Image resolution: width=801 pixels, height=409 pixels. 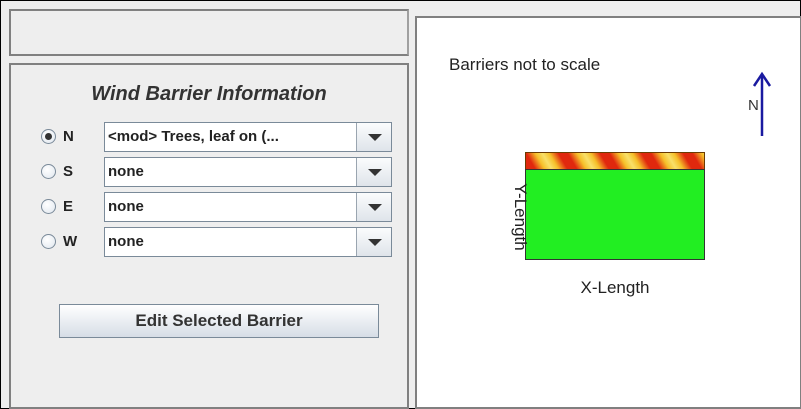 I want to click on radio-north, so click(x=48, y=136).